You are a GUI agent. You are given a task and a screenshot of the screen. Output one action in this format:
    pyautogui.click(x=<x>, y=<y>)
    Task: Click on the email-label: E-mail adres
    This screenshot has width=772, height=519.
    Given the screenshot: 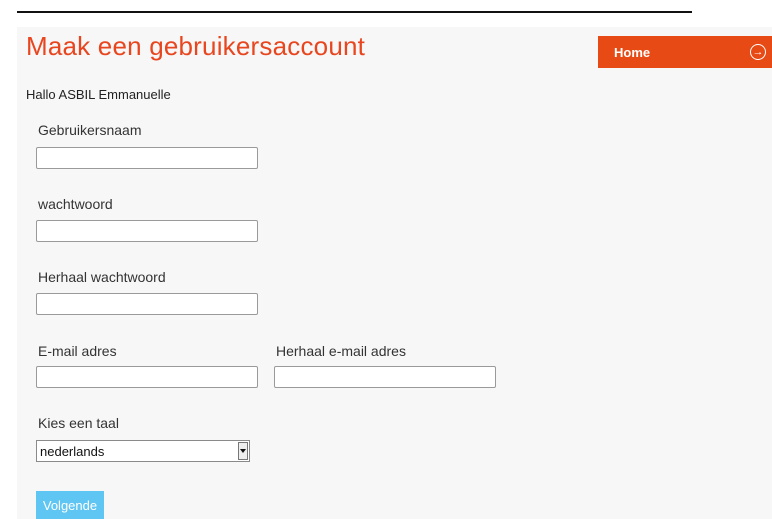 What is the action you would take?
    pyautogui.click(x=77, y=351)
    